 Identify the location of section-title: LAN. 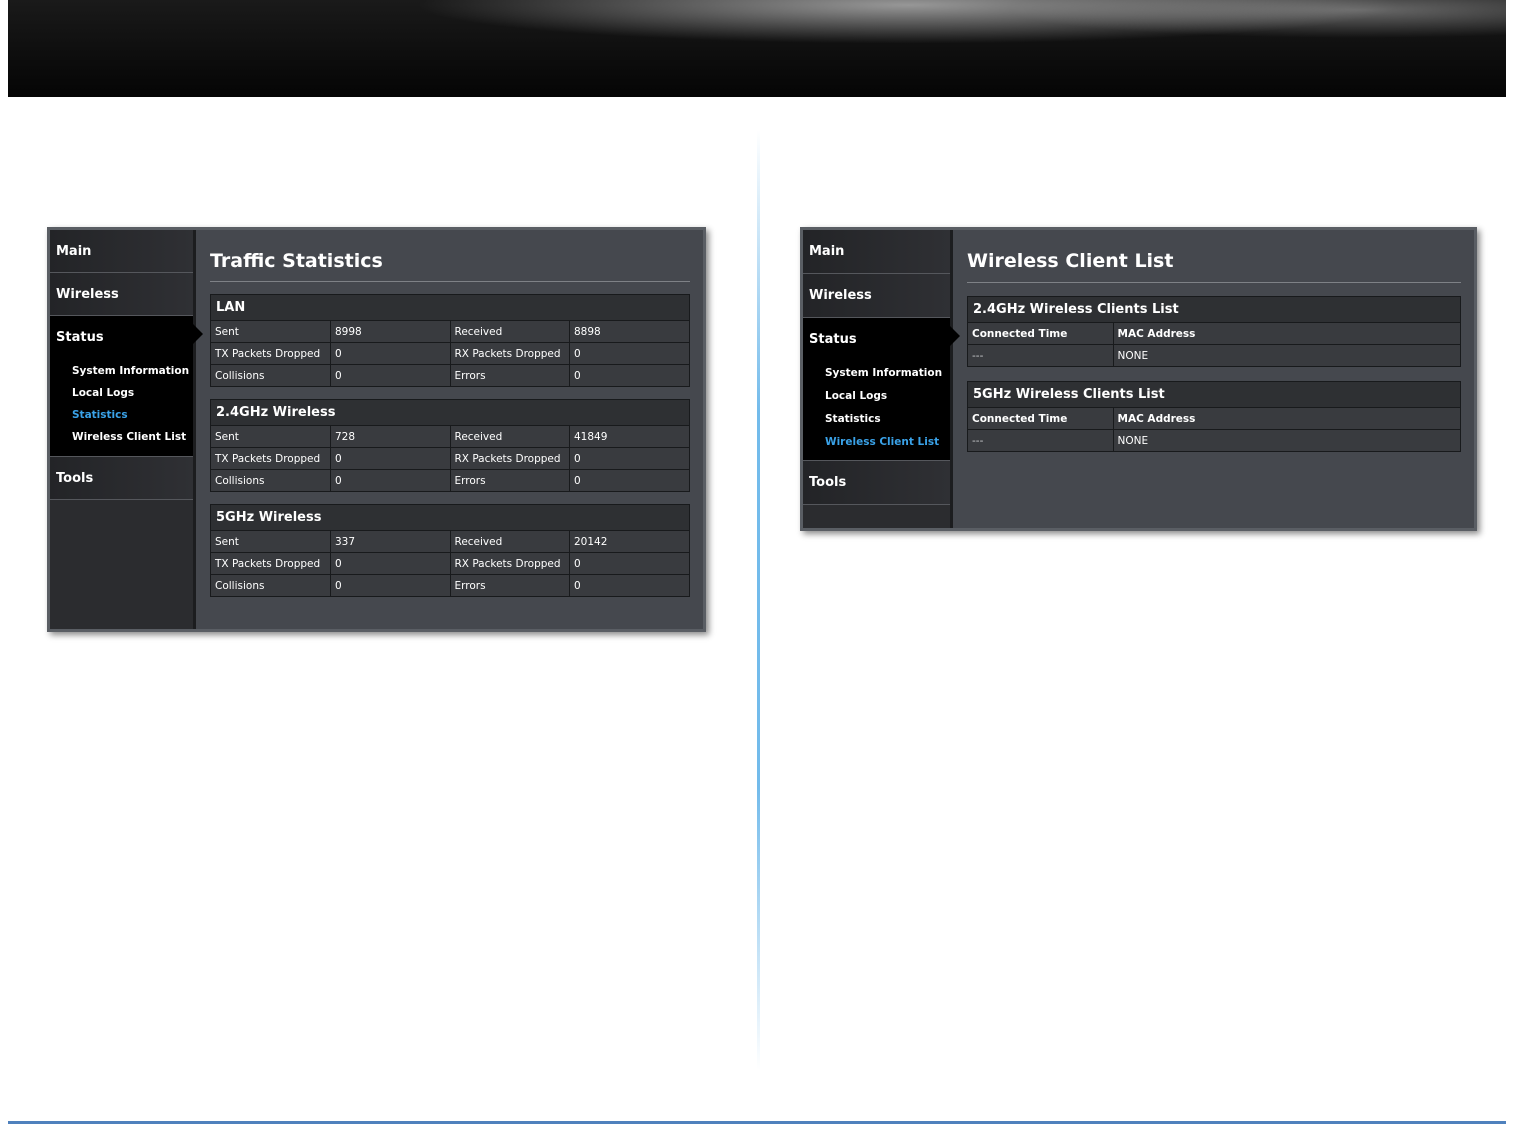
(450, 308).